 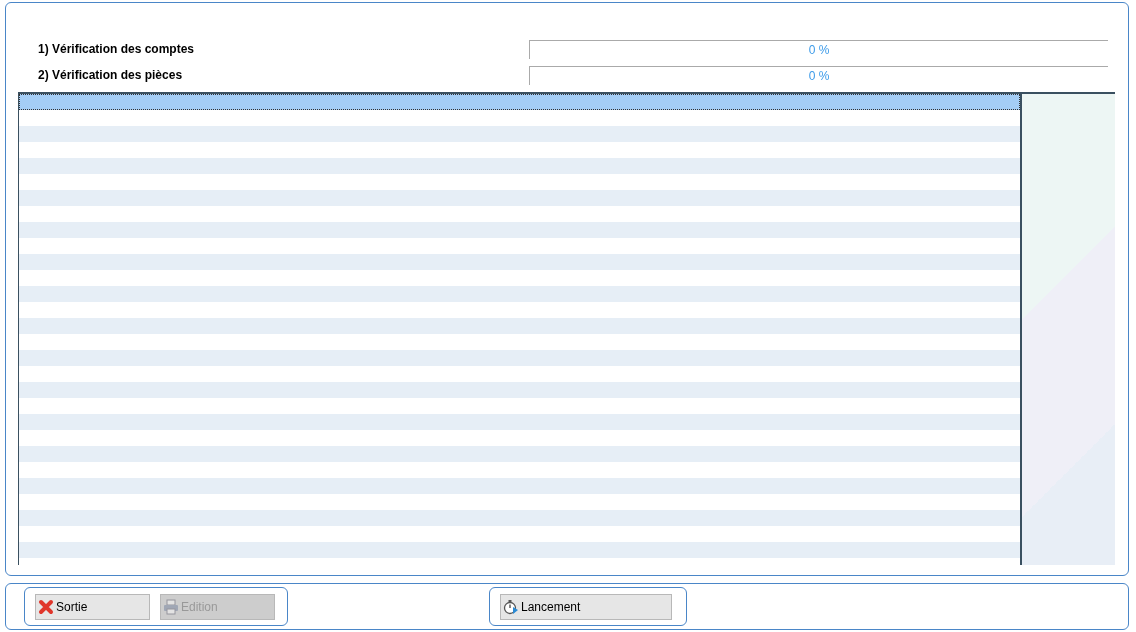 I want to click on progress-label: 1) Vérification des comptes, so click(x=117, y=49).